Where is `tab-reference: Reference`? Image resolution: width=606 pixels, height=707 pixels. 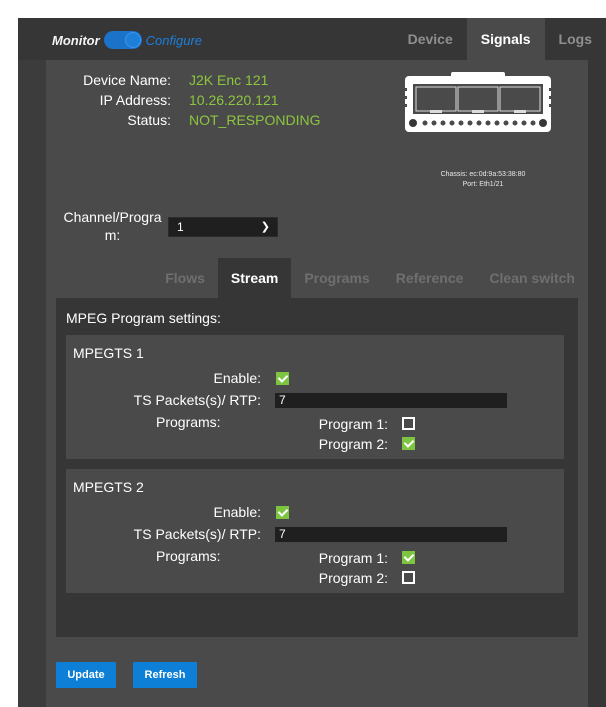 tab-reference: Reference is located at coordinates (430, 278).